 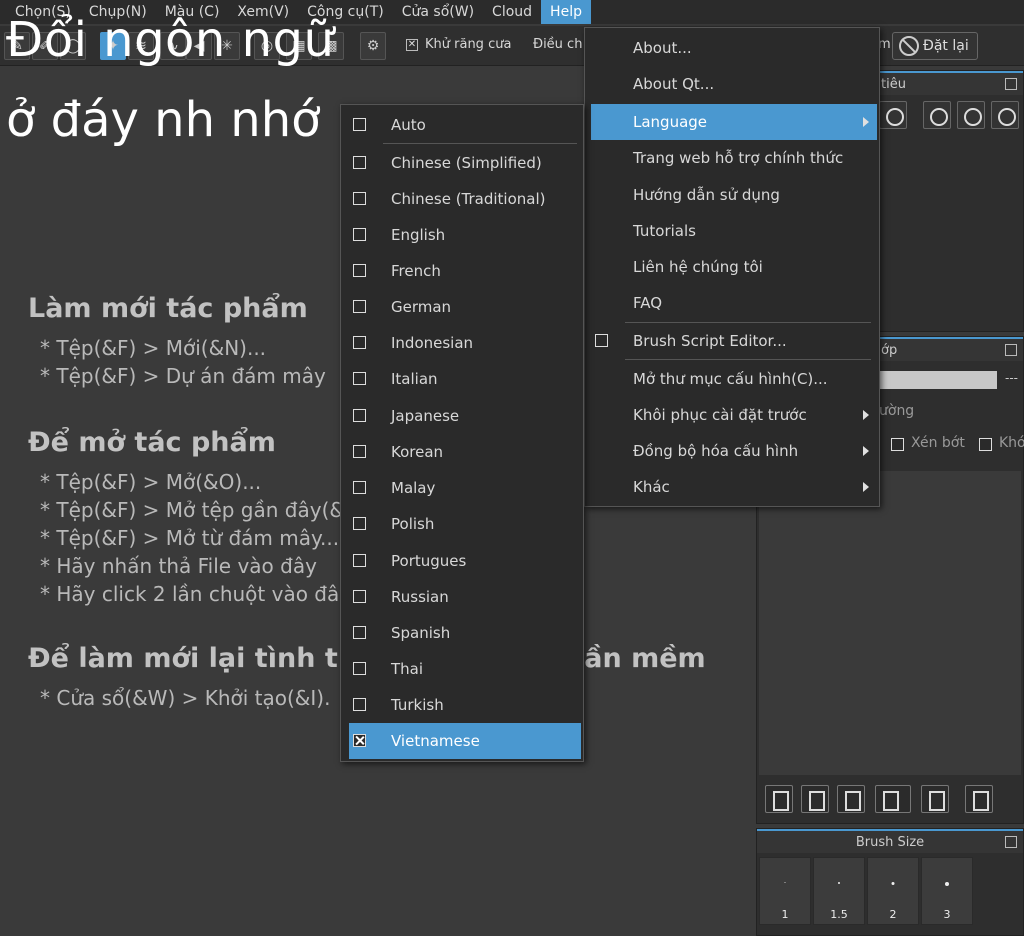 I want to click on language-item-vietnamese: Vietnamese, so click(x=465, y=741).